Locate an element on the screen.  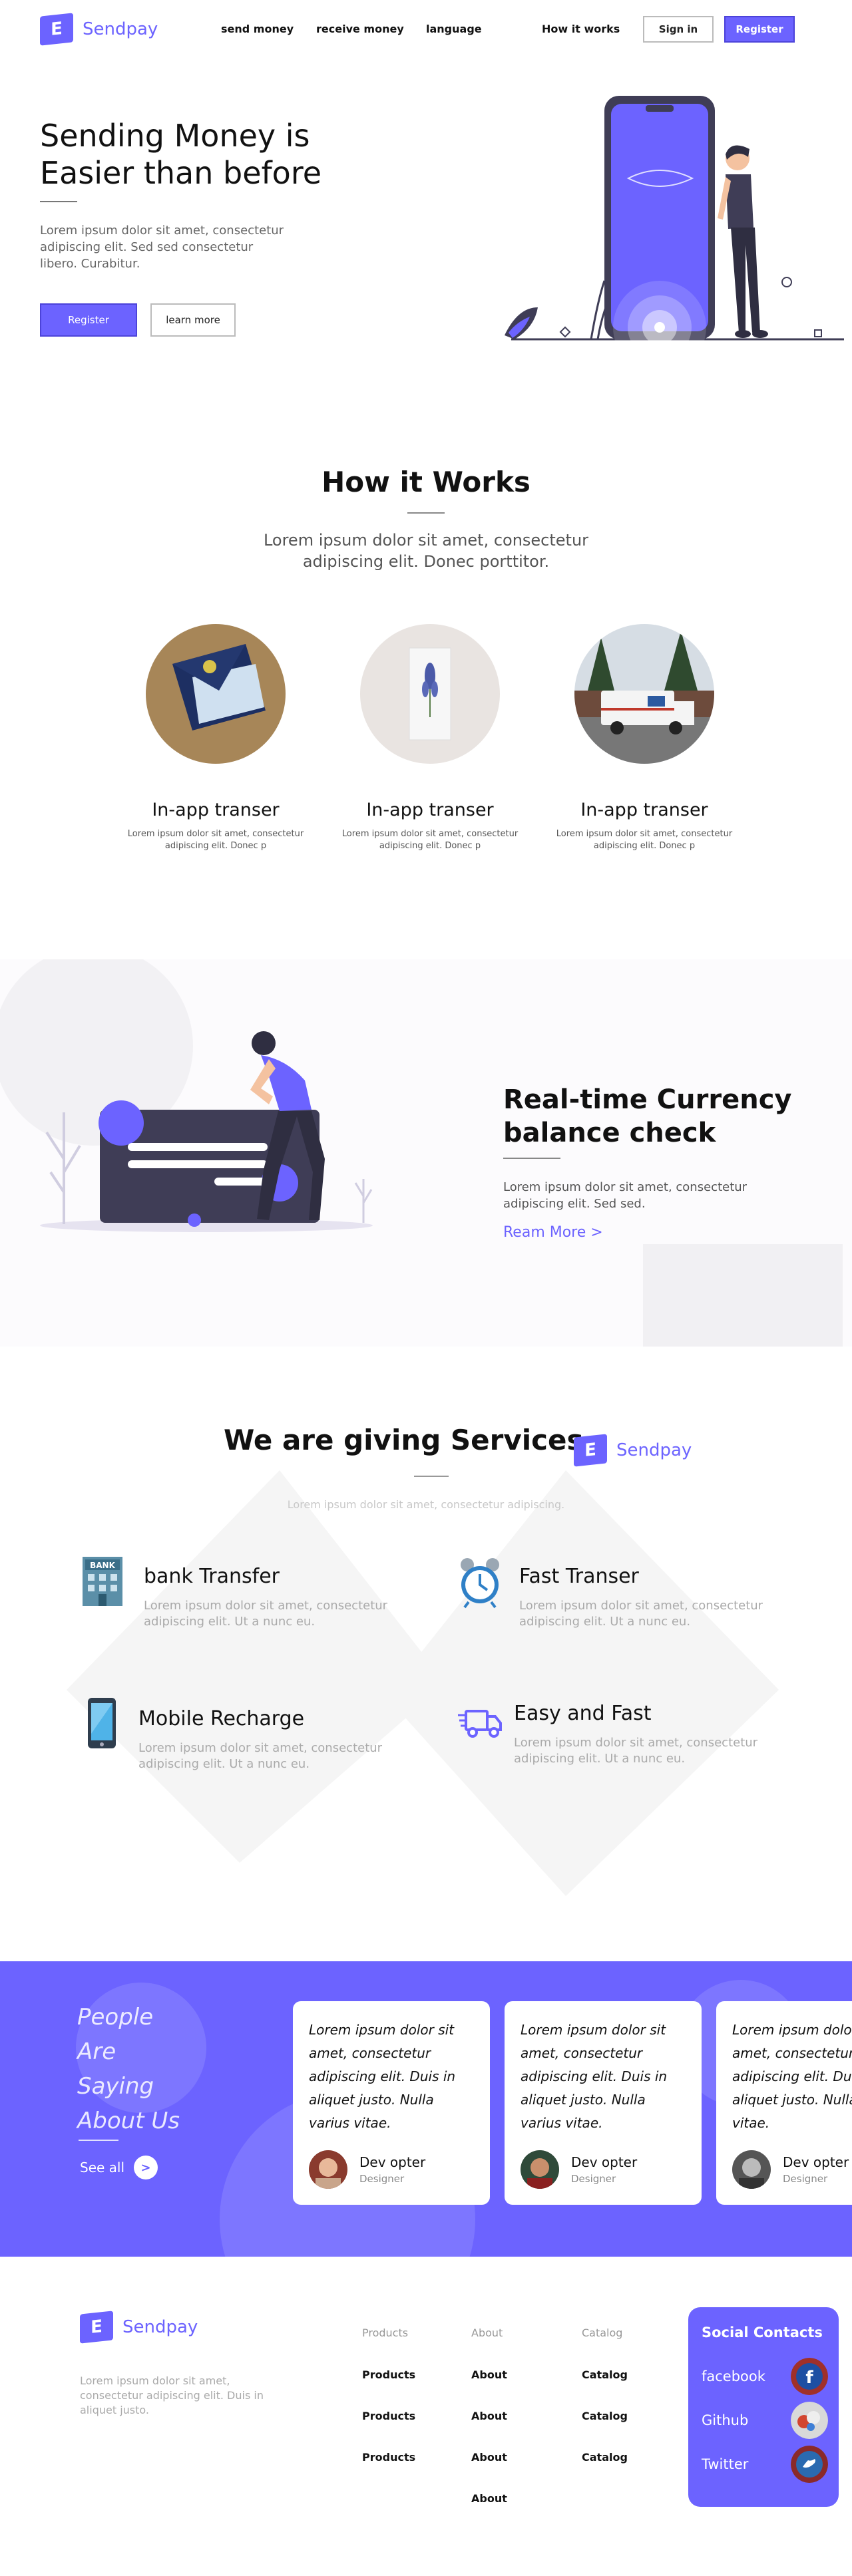
github-icon is located at coordinates (809, 2420).